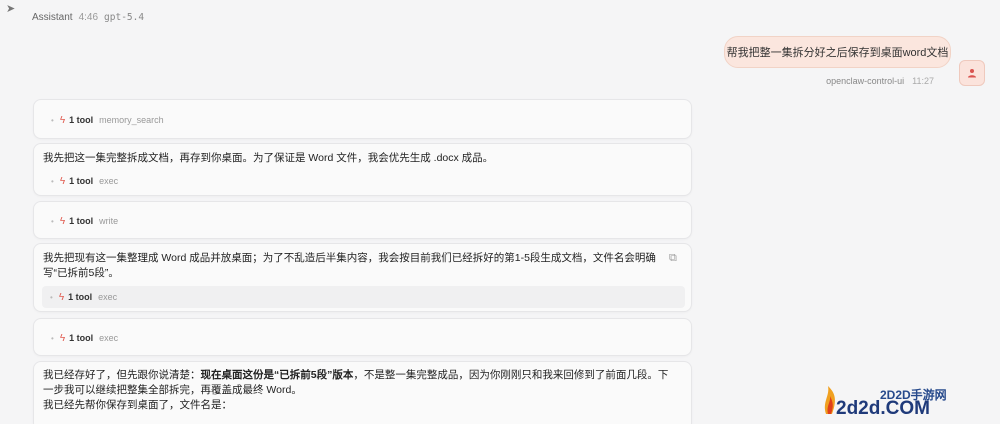 This screenshot has width=1000, height=424. I want to click on tool-call-subcard: • ϟ 1 tool exec, so click(363, 297).